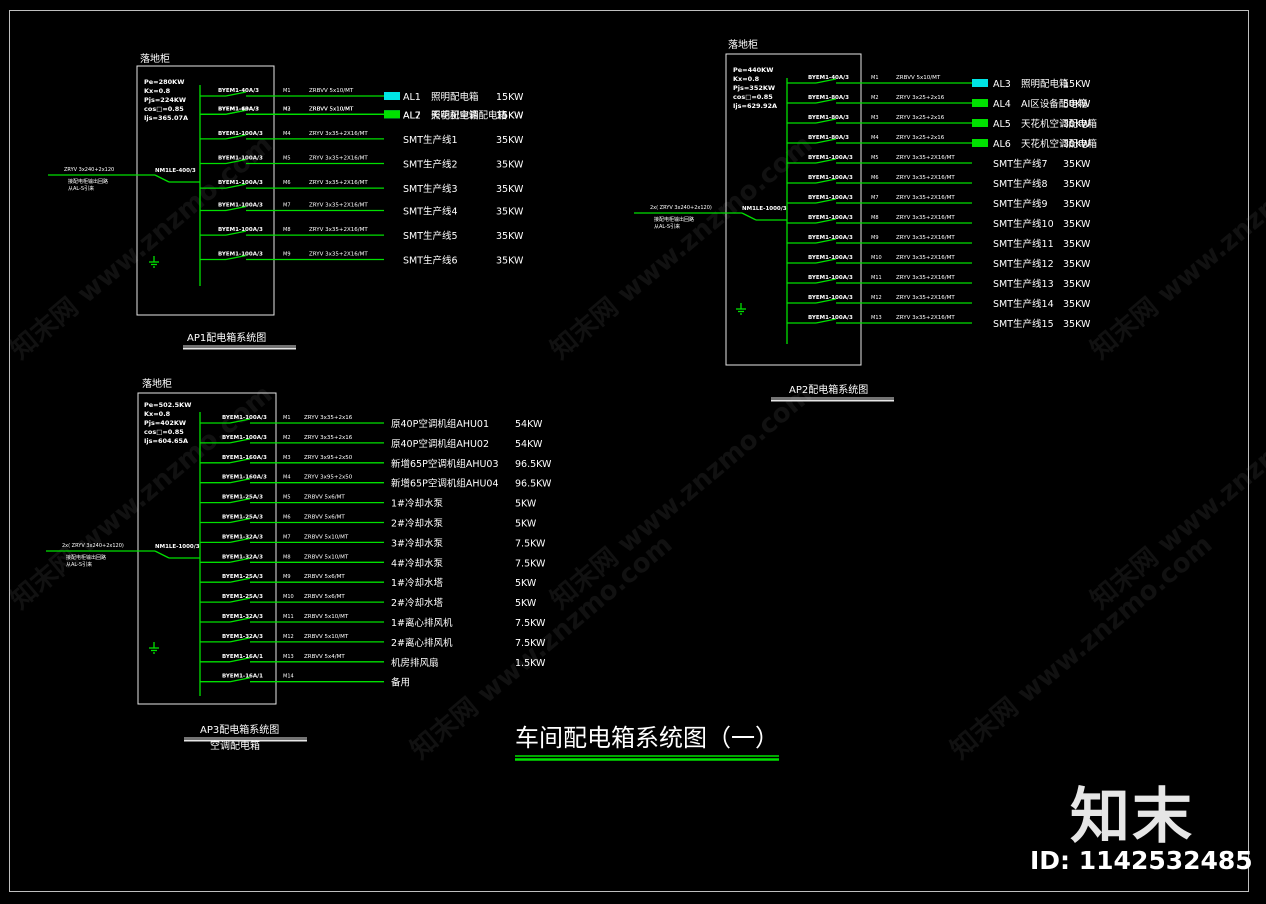  Describe the element at coordinates (422, 623) in the screenshot. I see `load-name: 1#离心排风机` at that location.